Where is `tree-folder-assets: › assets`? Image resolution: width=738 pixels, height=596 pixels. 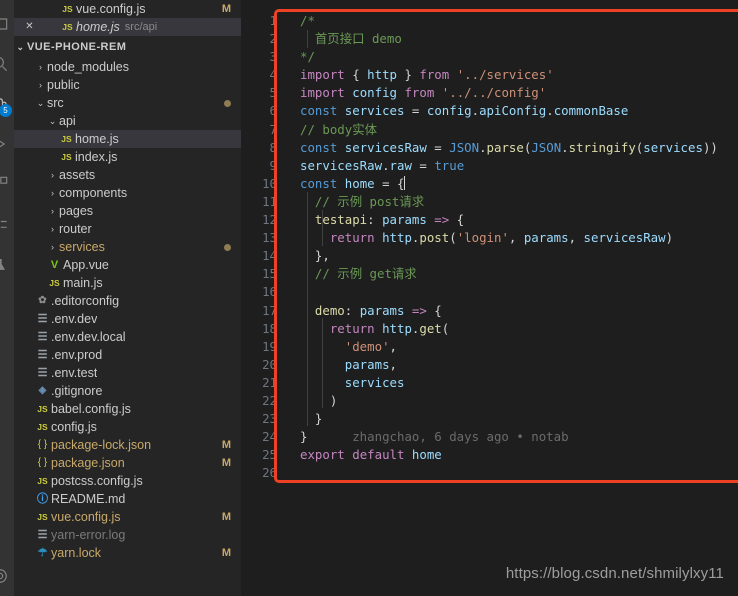
tree-folder-assets: › assets is located at coordinates (127, 175).